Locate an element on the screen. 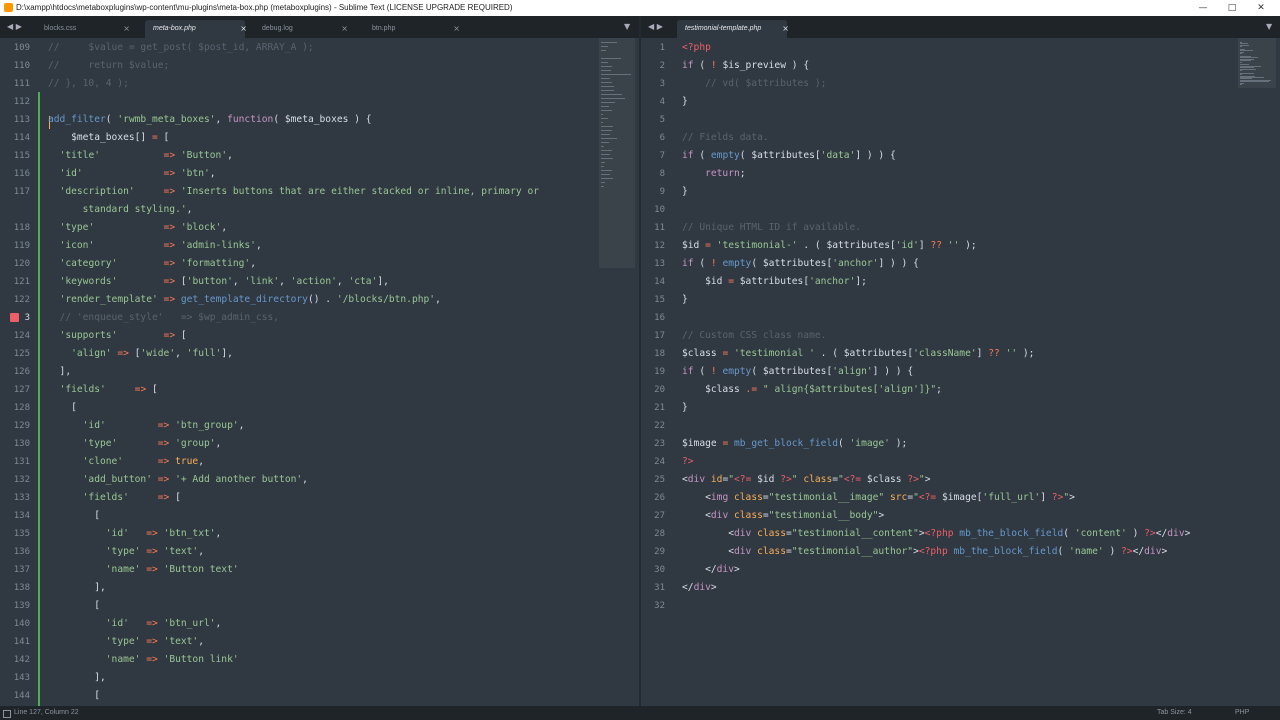  tab-blocks-css: blocks.css × is located at coordinates (87, 29).